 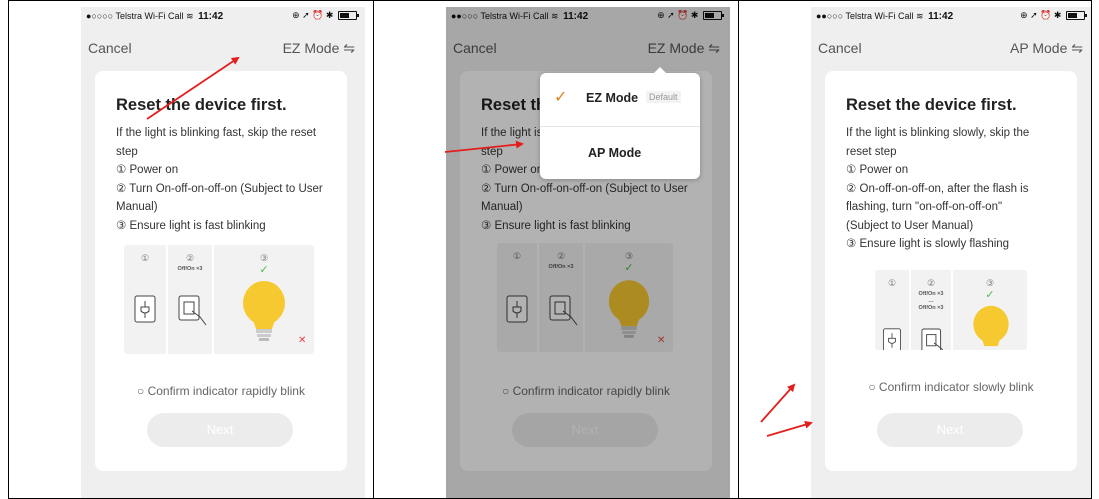 I want to click on status-bar: ●○○○○ Telstra Wi-Fi Call ≋ 11:42 ⊕ ➚ ⏰ ✱, so click(x=223, y=17).